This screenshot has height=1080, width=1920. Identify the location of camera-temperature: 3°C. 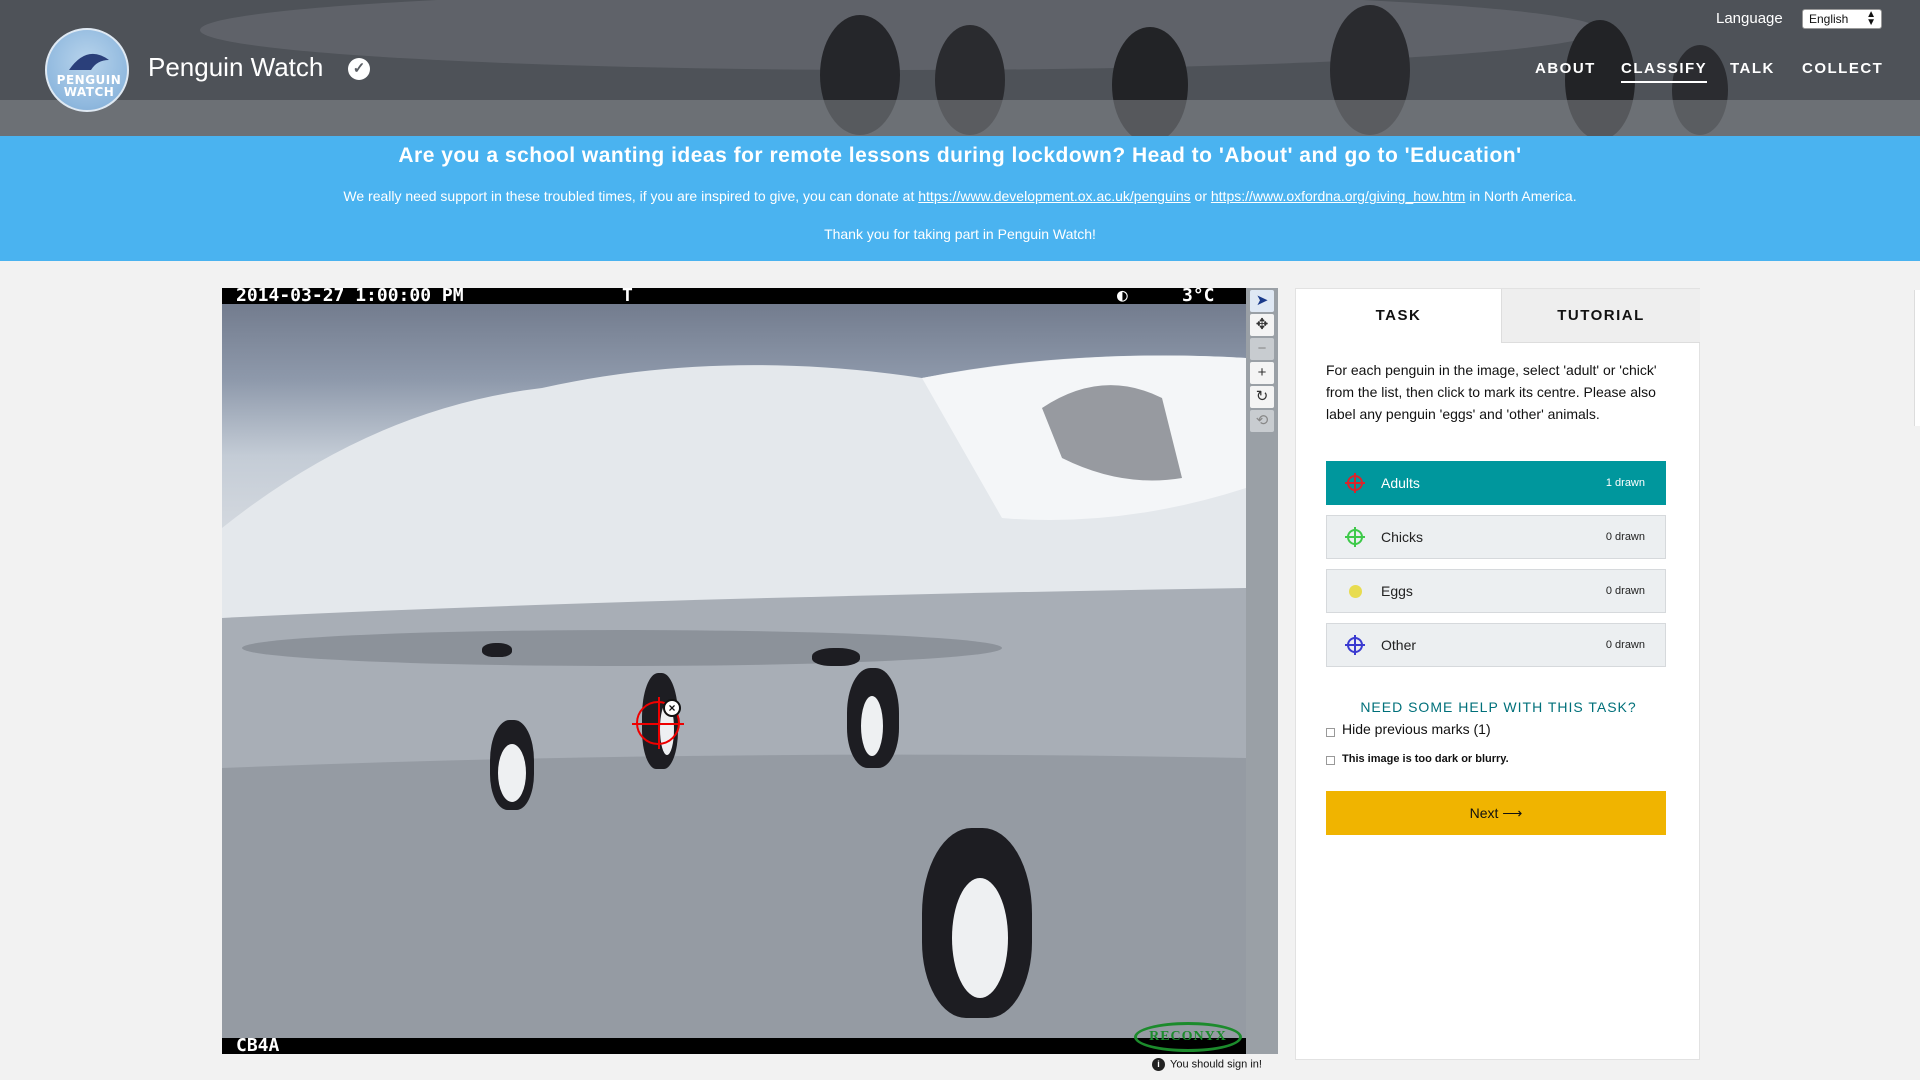
(1198, 297).